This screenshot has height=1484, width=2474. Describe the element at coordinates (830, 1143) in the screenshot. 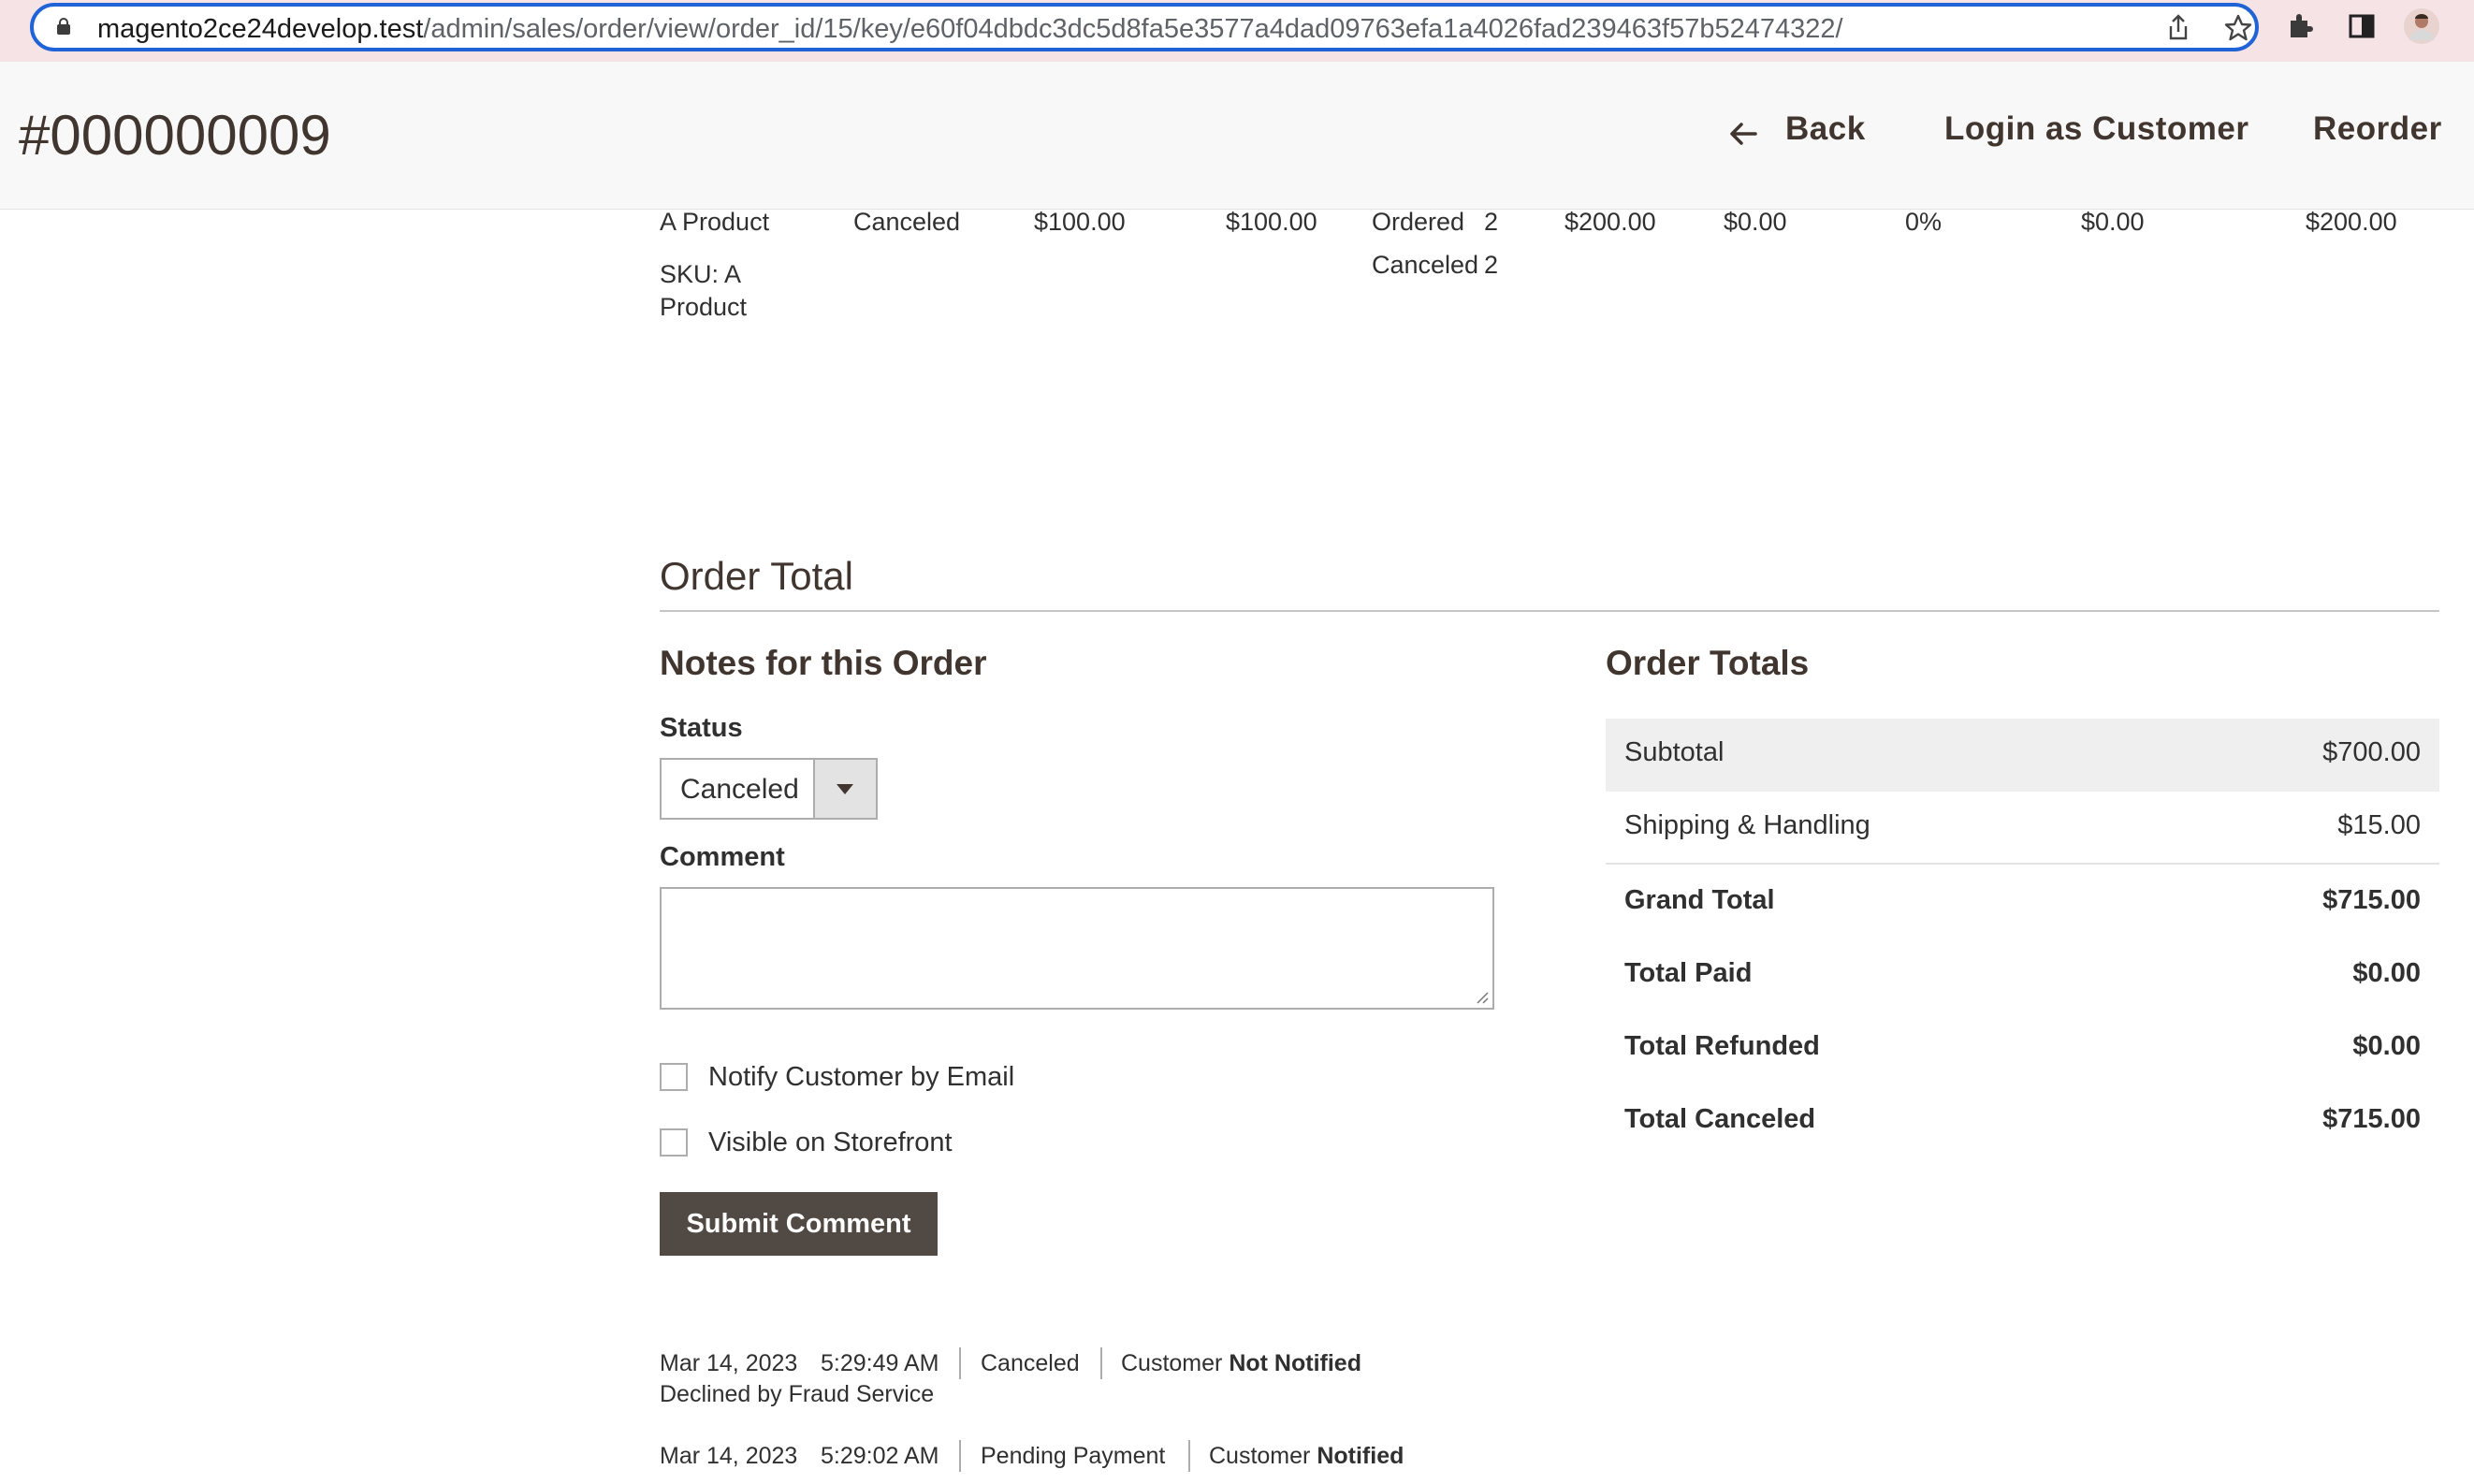

I see `visible-on-storefront-label: Visible on Storefront` at that location.